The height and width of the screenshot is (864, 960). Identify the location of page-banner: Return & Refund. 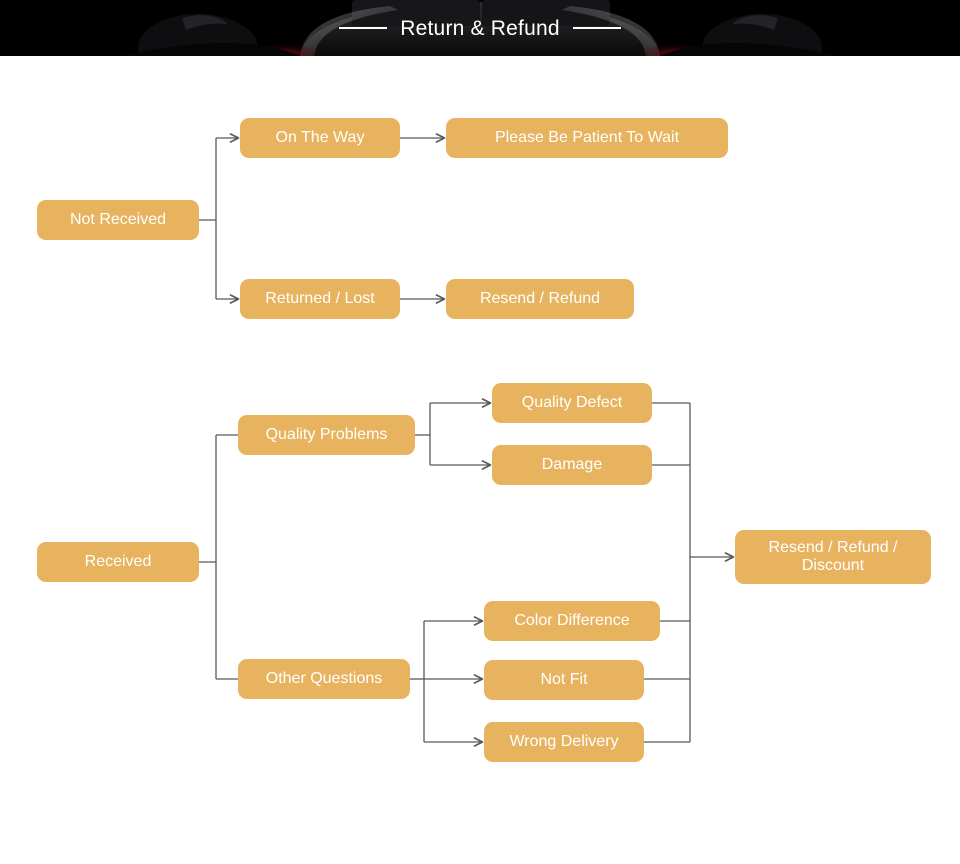
(480, 28).